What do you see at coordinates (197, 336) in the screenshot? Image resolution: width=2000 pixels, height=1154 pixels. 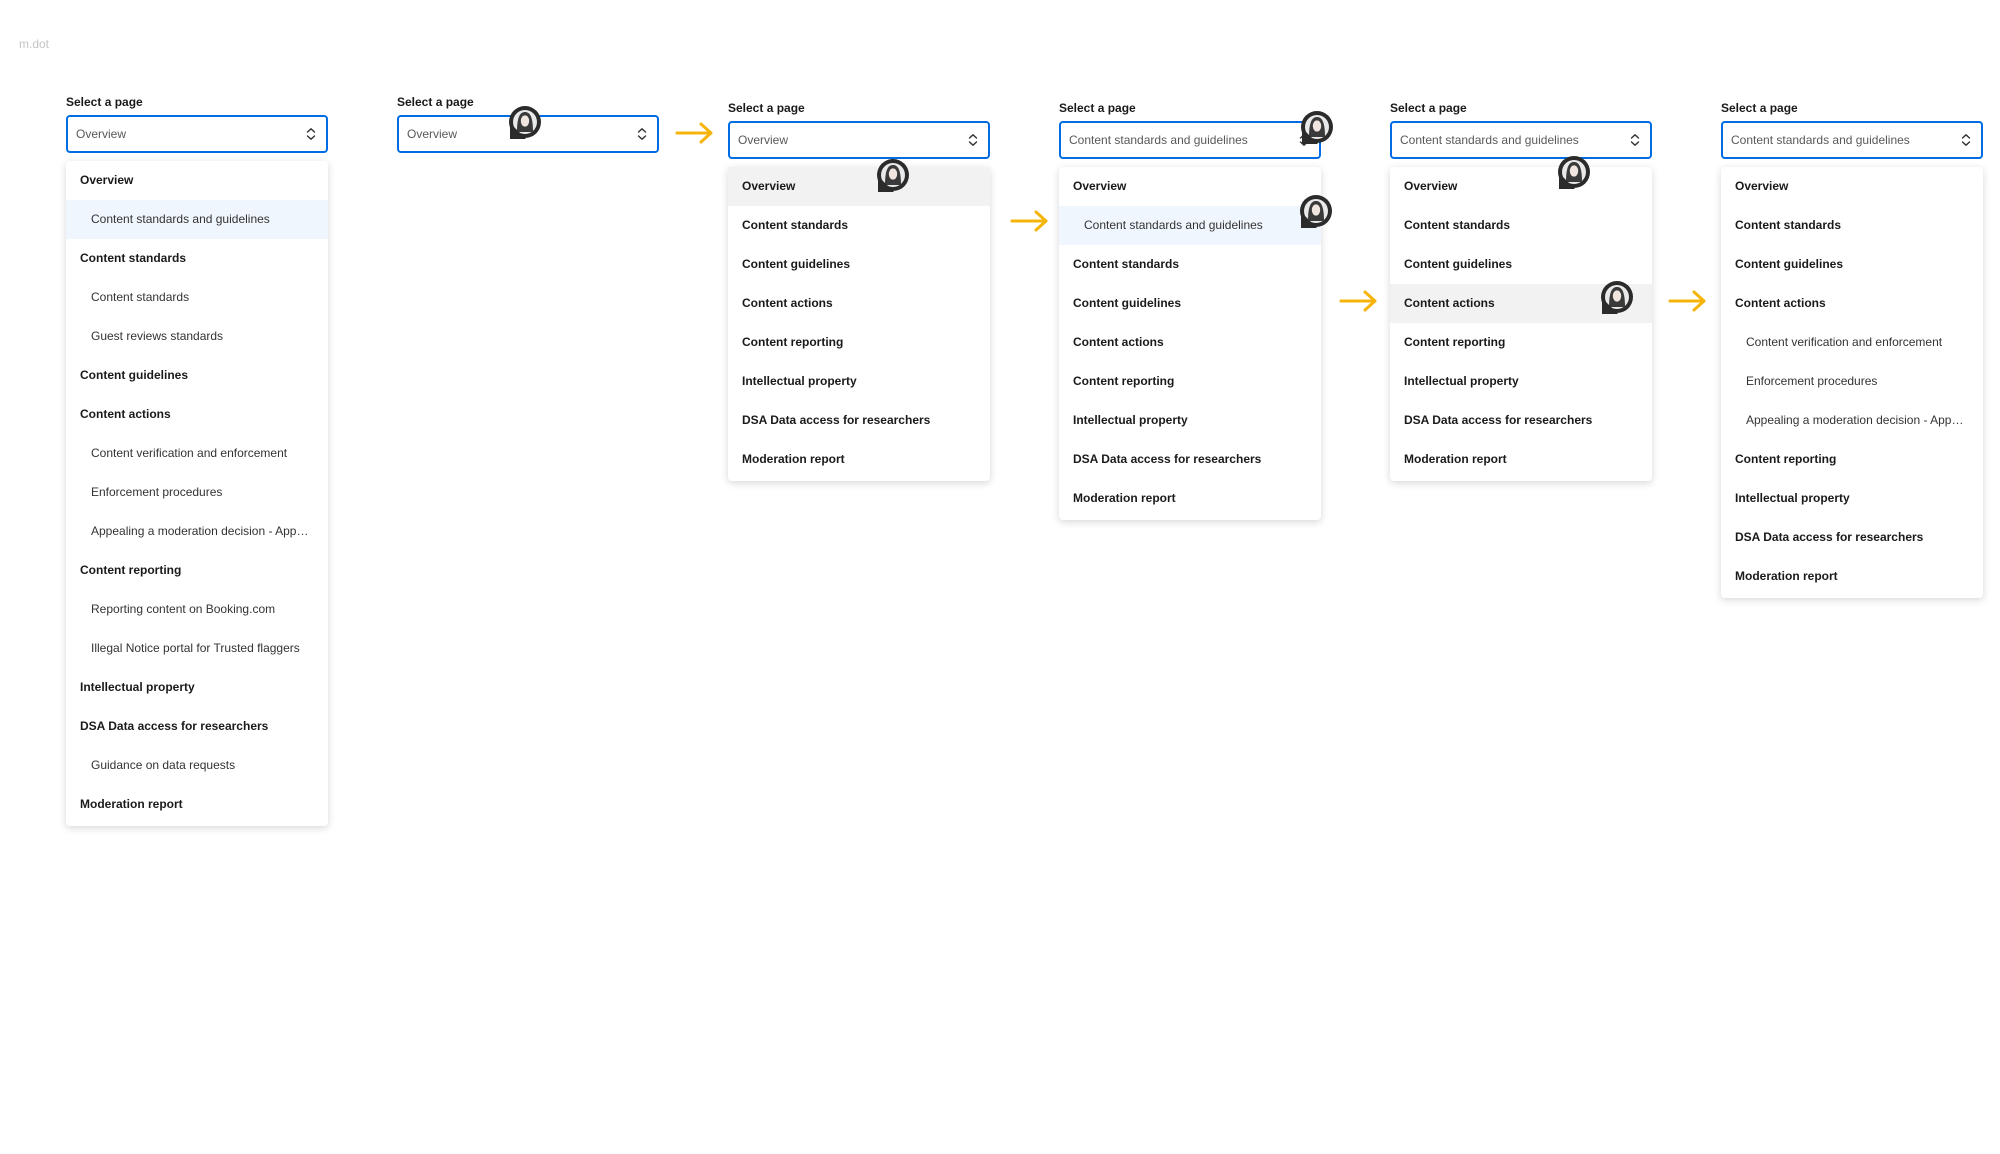 I see `menu-item-guest-reviews-standards: Guest reviews standards` at bounding box center [197, 336].